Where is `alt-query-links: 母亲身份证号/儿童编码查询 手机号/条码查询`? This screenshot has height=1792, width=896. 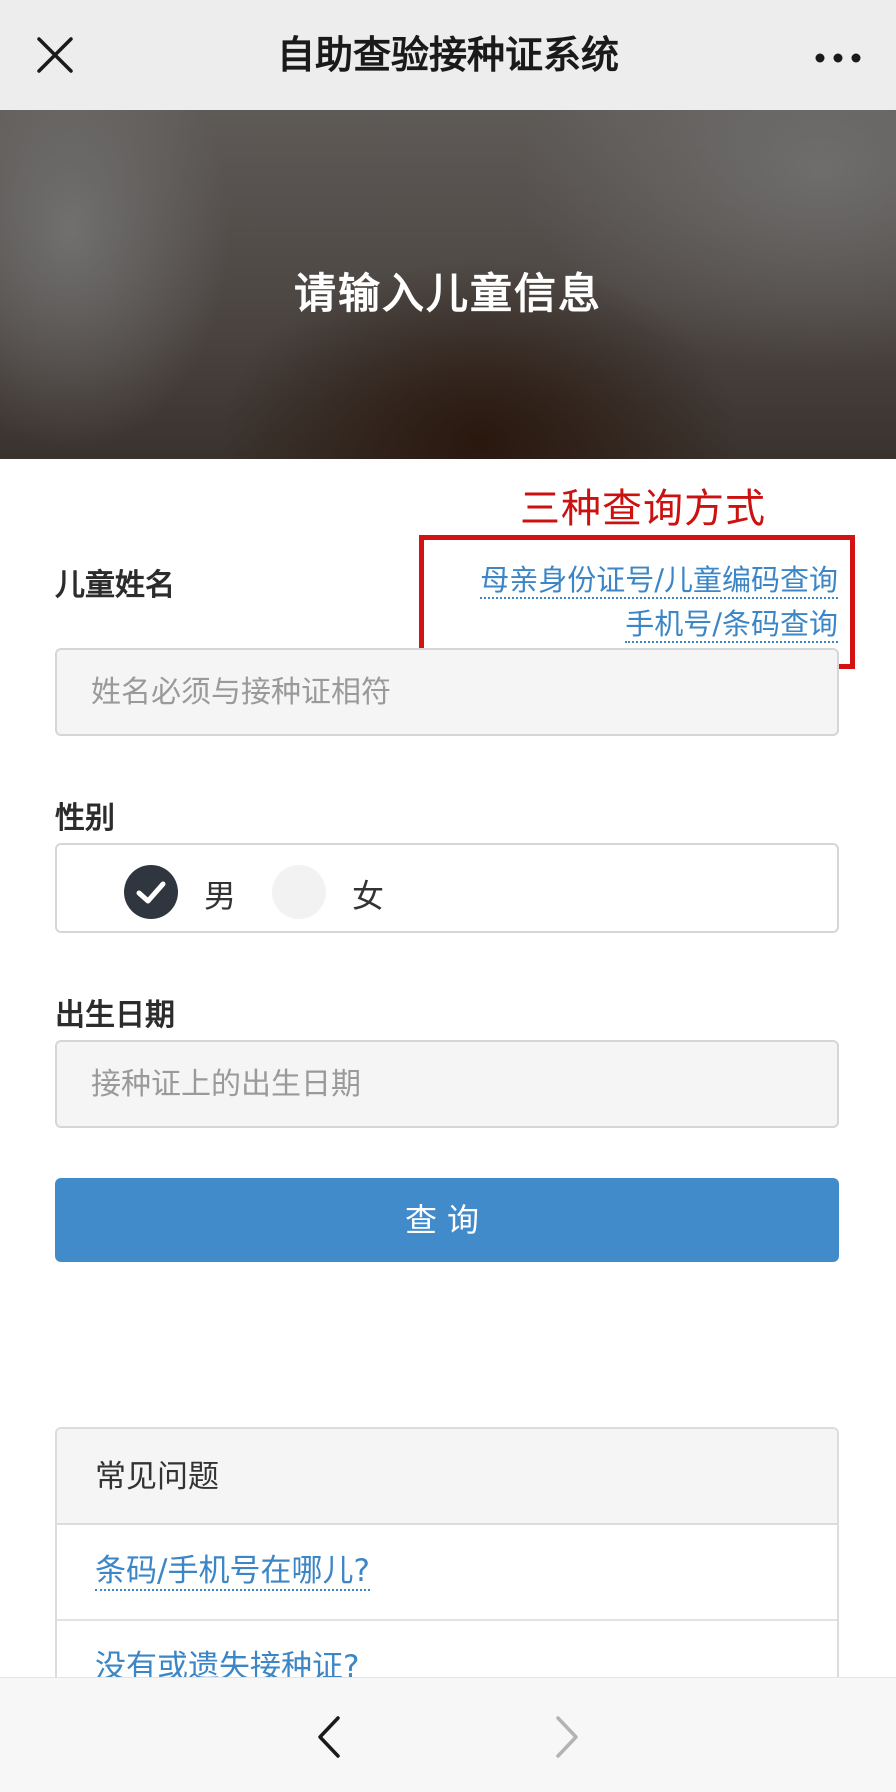
alt-query-links: 母亲身份证号/儿童编码查询 手机号/条码查询 is located at coordinates (659, 602).